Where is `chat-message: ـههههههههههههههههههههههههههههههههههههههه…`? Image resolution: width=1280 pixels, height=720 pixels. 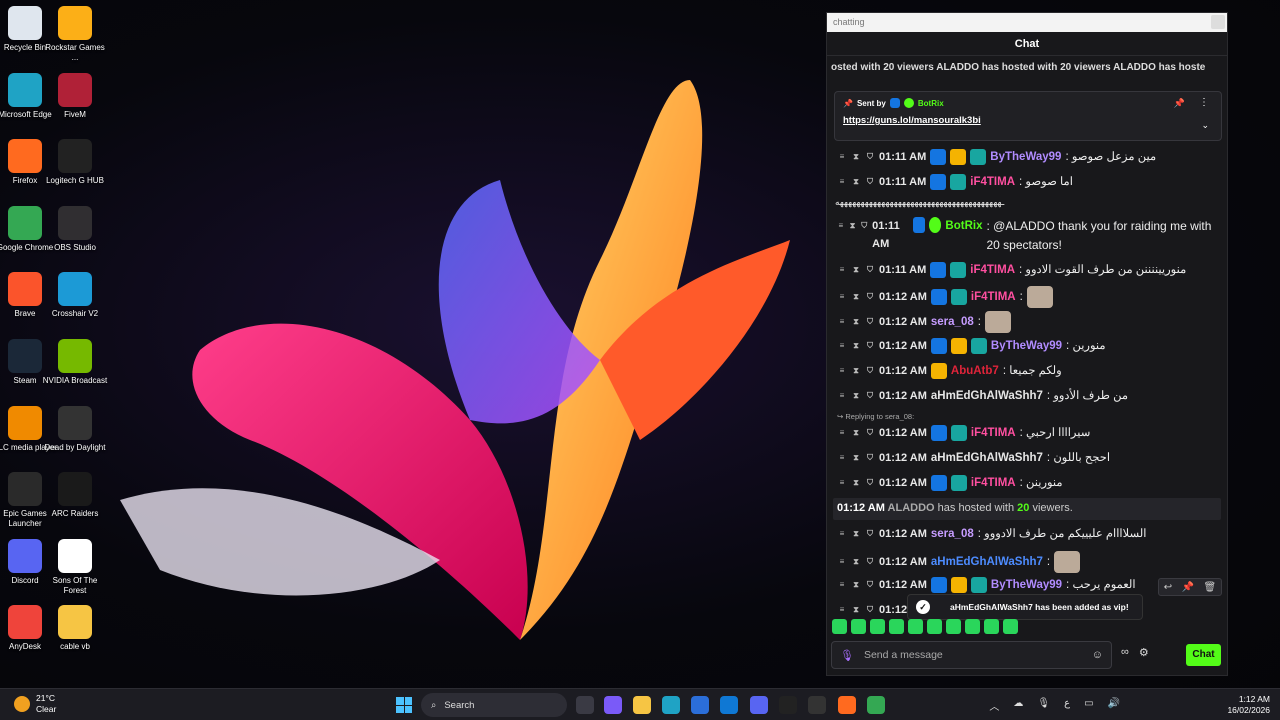
chat-message: ـههههههههههههههههههههههههههههههههههههههه… is located at coordinates (1028, 202).